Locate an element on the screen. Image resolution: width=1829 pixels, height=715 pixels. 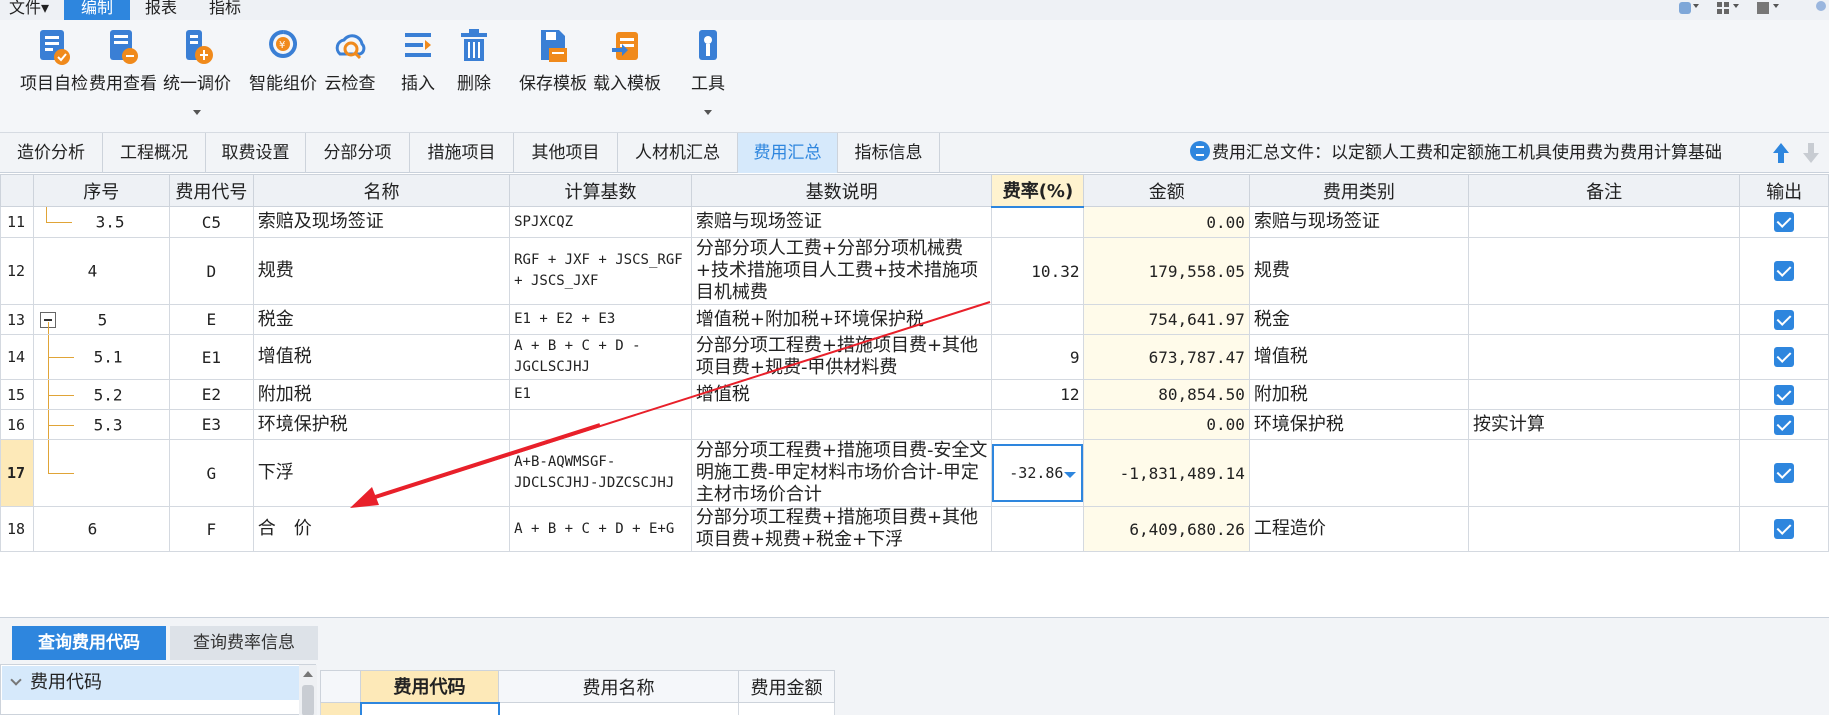
rate-dropdown: -32.86 is located at coordinates (1037, 473).